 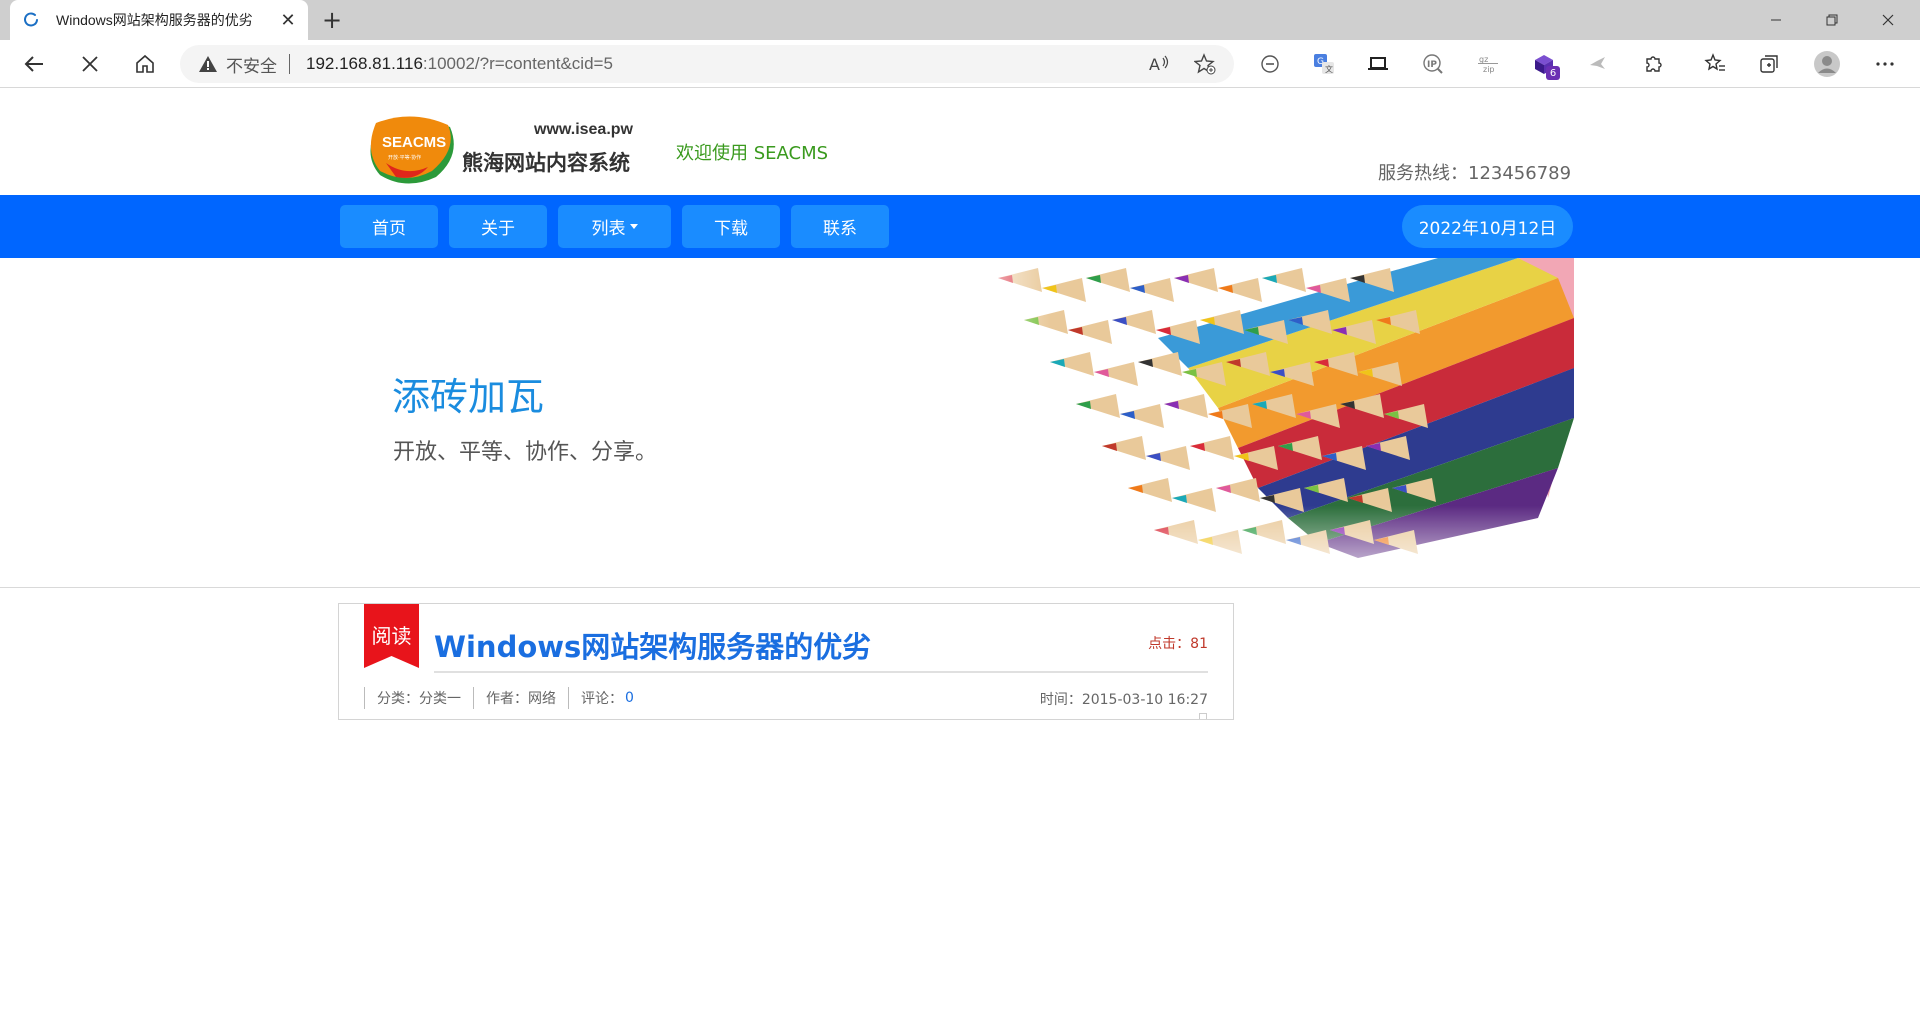 I want to click on site-logo: SEACMS 开放·平等·协作 www.isea.pw 熊海网站内容系统, so click(x=506, y=145).